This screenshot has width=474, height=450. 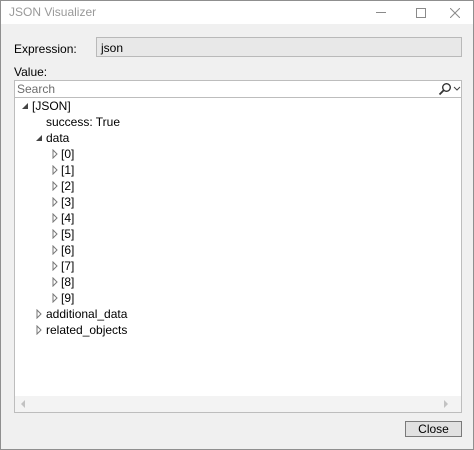 I want to click on tree-node-label: additional_data, so click(x=87, y=314).